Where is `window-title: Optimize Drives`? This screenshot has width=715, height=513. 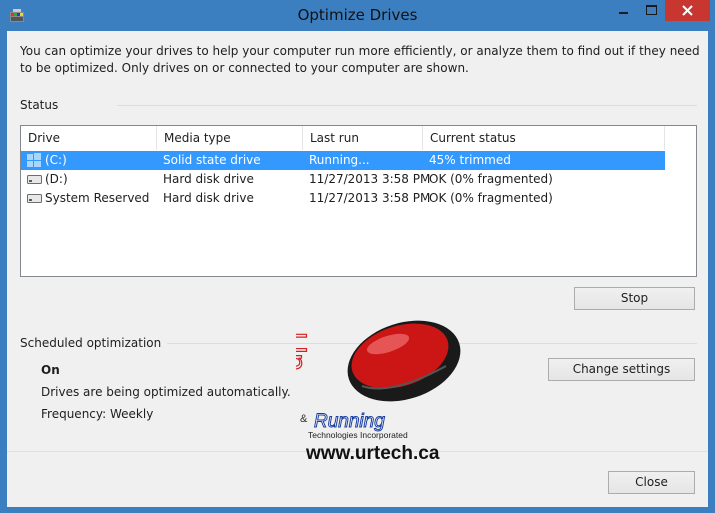 window-title: Optimize Drives is located at coordinates (357, 15).